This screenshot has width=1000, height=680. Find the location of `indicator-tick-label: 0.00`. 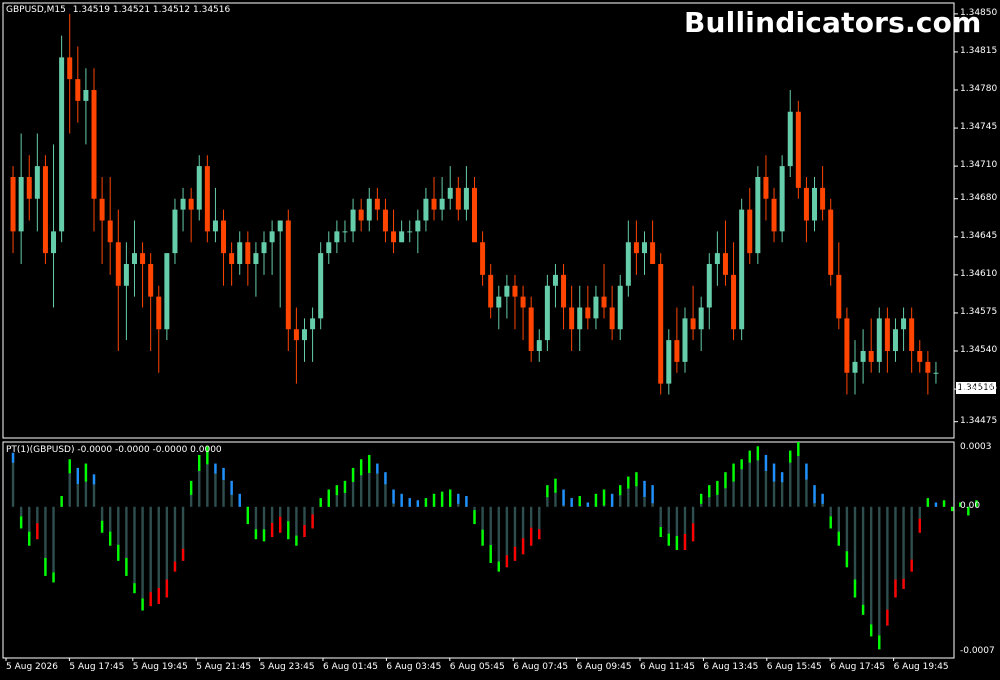

indicator-tick-label: 0.00 is located at coordinates (970, 505).